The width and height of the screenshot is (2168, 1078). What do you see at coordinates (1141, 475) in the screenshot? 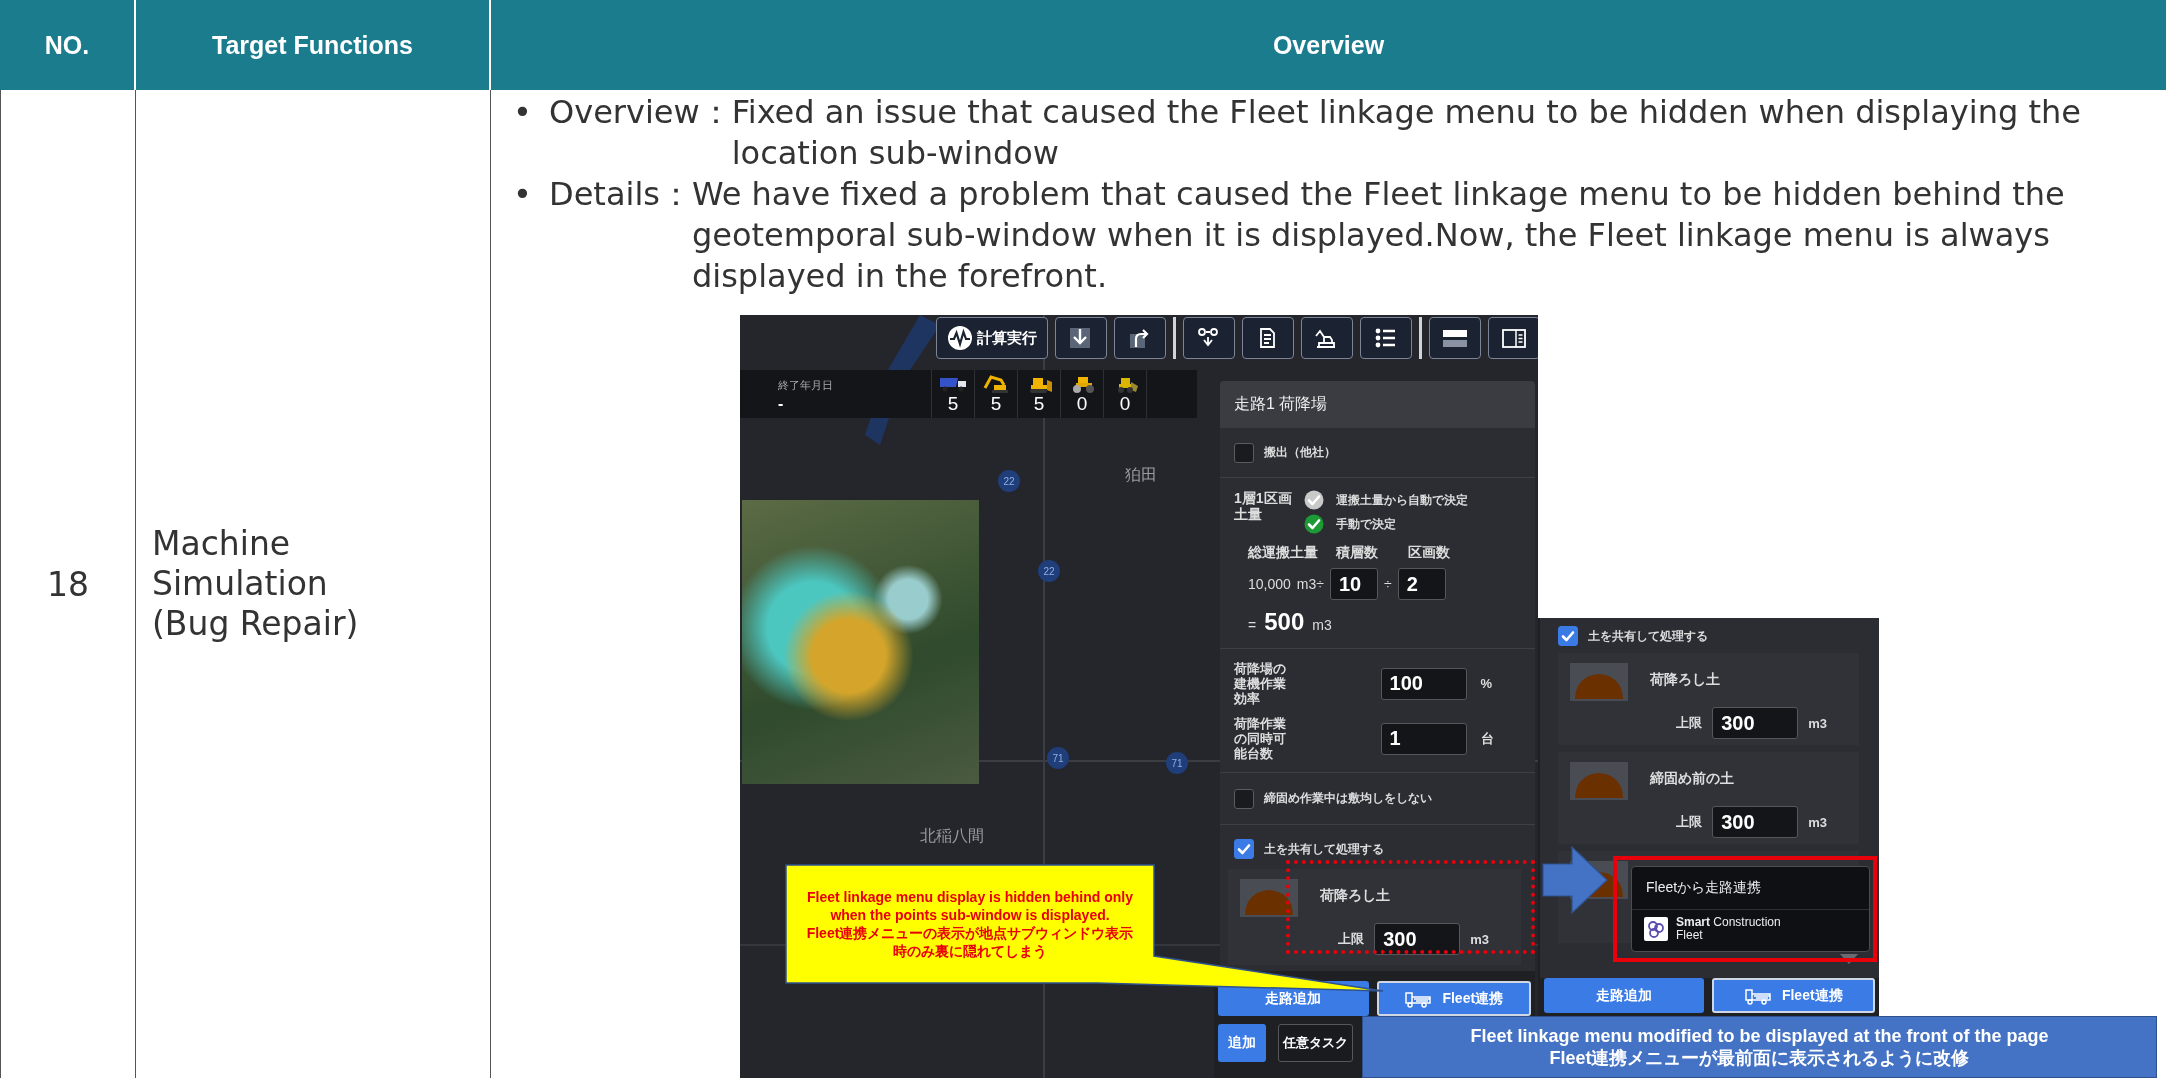
I see `place-name: 狛田` at bounding box center [1141, 475].